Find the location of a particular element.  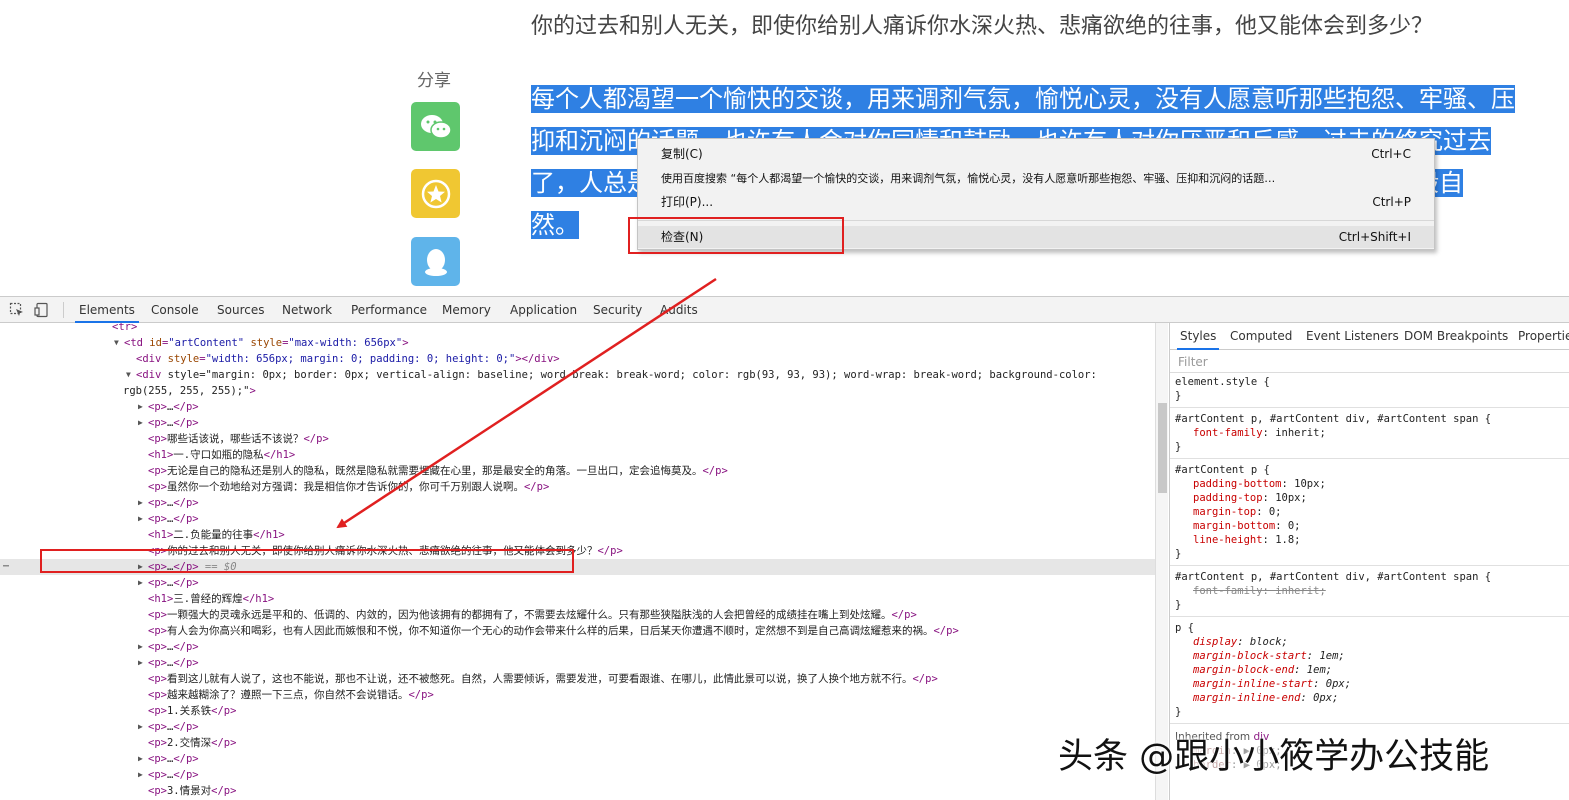

css-declaration: margin-block-end: 1em; is located at coordinates (1263, 670).